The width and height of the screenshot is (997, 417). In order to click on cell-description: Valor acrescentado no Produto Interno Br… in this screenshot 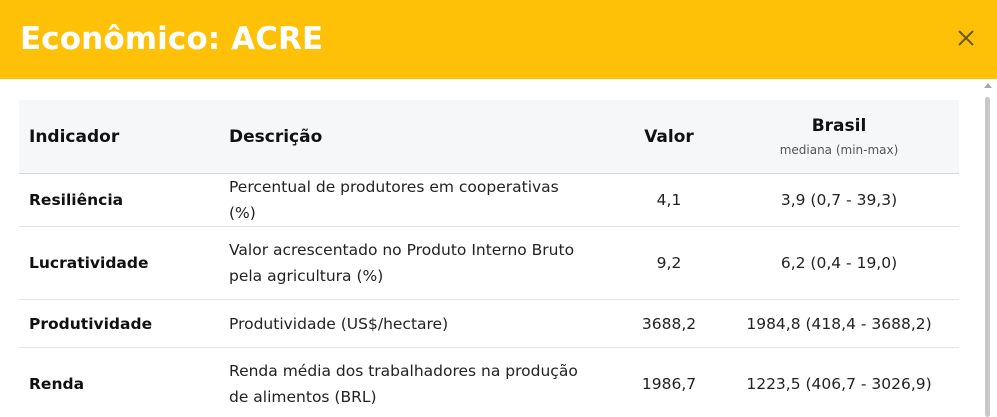, I will do `click(419, 263)`.